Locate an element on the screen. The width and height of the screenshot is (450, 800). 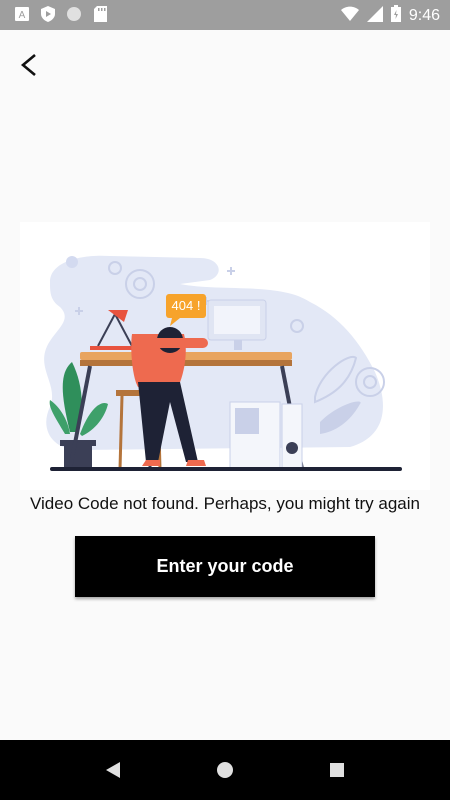
sd-card-icon is located at coordinates (100, 14).